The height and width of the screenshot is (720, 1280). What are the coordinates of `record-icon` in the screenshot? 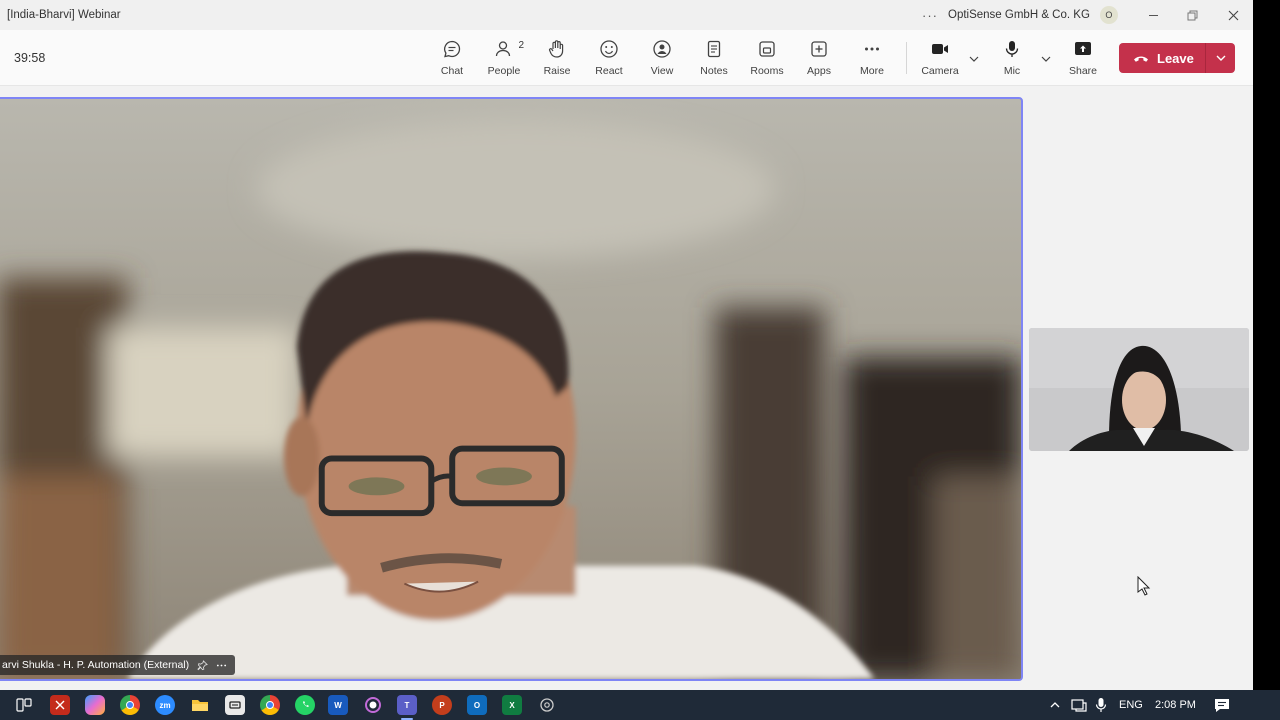 It's located at (373, 705).